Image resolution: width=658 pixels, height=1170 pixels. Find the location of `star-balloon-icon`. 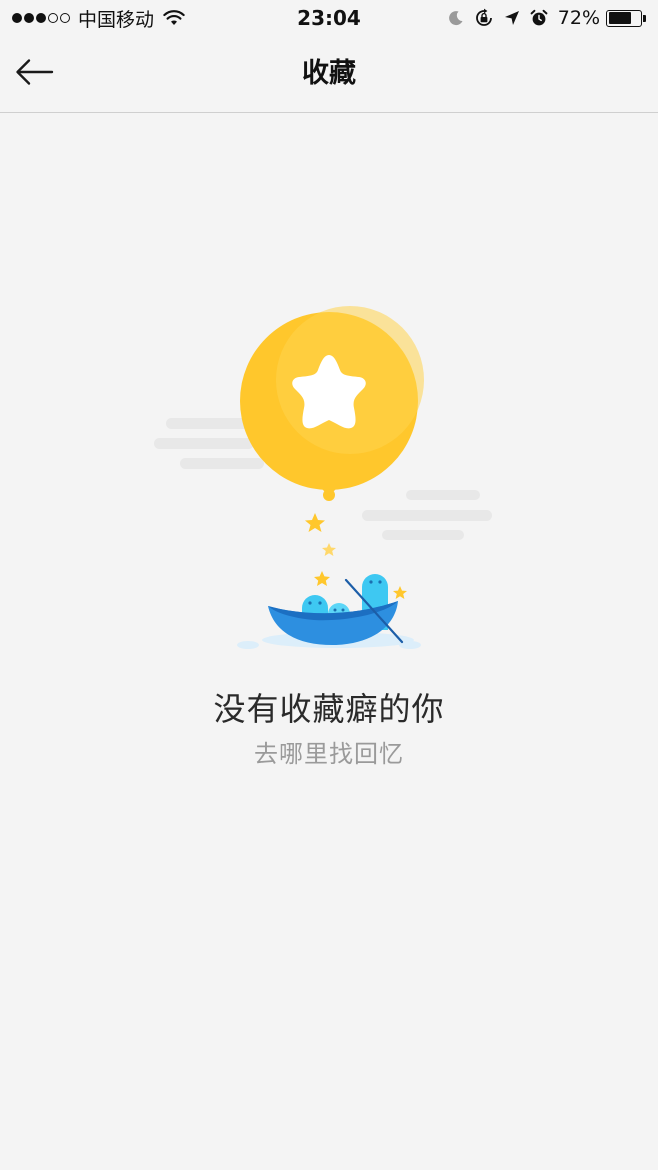

star-balloon-icon is located at coordinates (332, 403).